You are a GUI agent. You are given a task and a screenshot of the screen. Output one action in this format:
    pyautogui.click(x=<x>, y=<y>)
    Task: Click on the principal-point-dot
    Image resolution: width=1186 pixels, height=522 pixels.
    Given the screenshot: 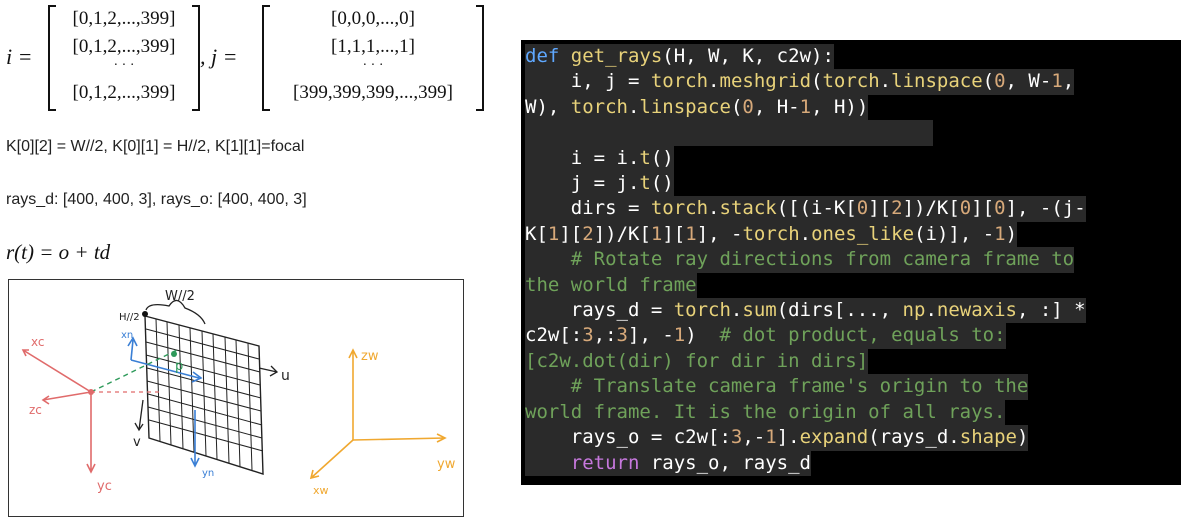 What is the action you would take?
    pyautogui.click(x=174, y=354)
    